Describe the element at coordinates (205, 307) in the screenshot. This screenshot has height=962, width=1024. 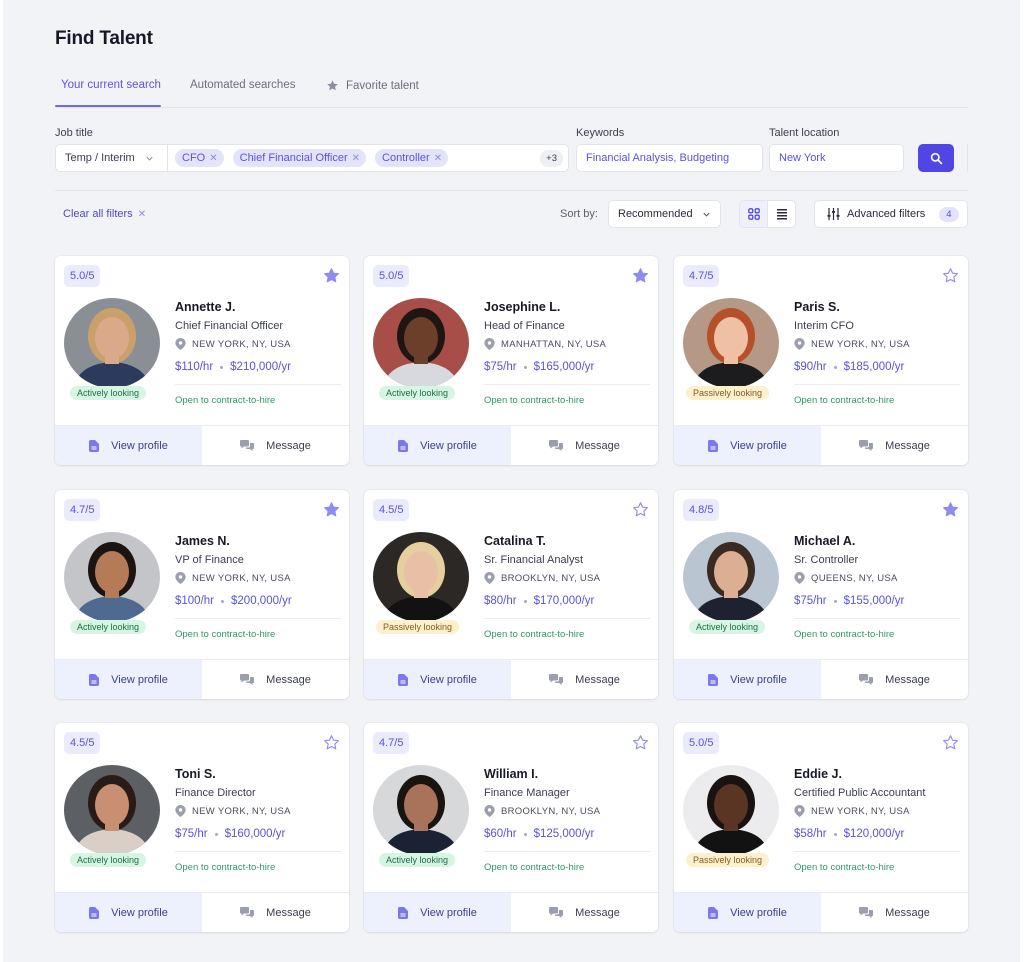
I see `talent-name: Annette J.` at that location.